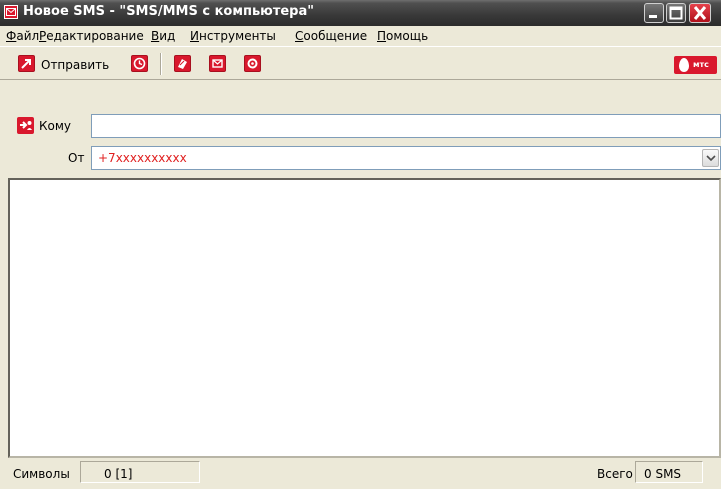  Describe the element at coordinates (91, 36) in the screenshot. I see `menu-edit: Редактирование` at that location.